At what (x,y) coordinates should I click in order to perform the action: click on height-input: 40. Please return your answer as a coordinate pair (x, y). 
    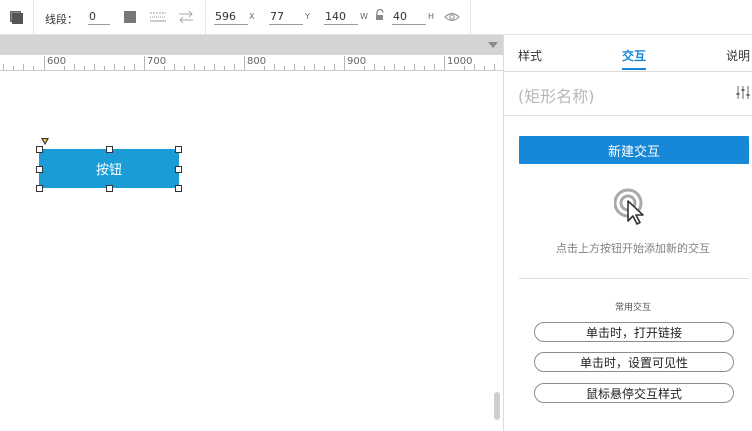
    Looking at the image, I should click on (409, 17).